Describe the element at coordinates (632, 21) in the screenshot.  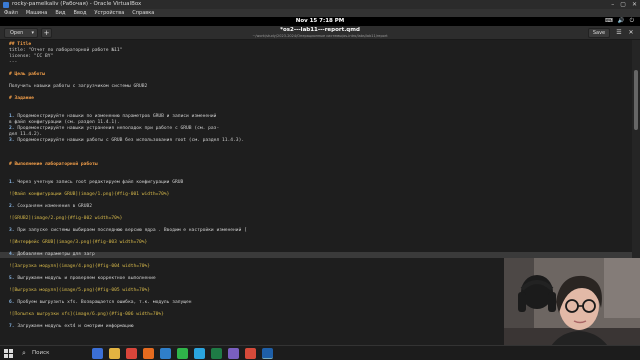
I see `power-icon: ⏻` at that location.